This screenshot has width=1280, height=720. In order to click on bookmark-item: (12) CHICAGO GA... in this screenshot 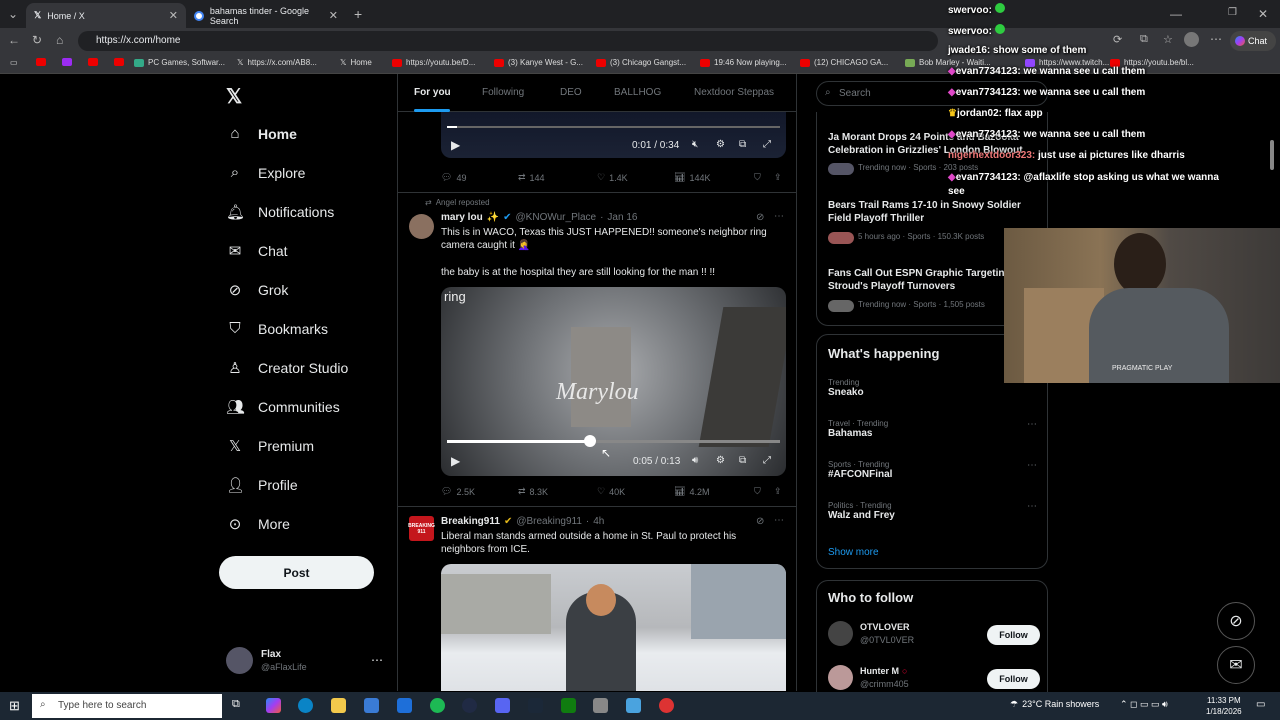, I will do `click(844, 62)`.